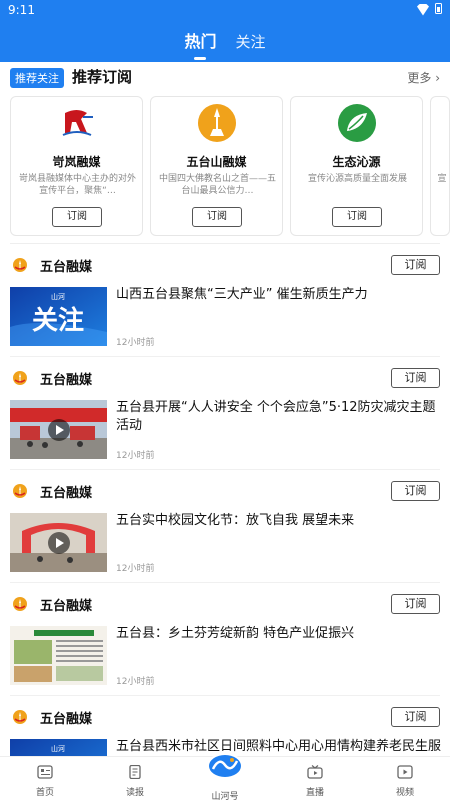 The image size is (450, 800). I want to click on card-name: 岢岚融媒, so click(76, 162).